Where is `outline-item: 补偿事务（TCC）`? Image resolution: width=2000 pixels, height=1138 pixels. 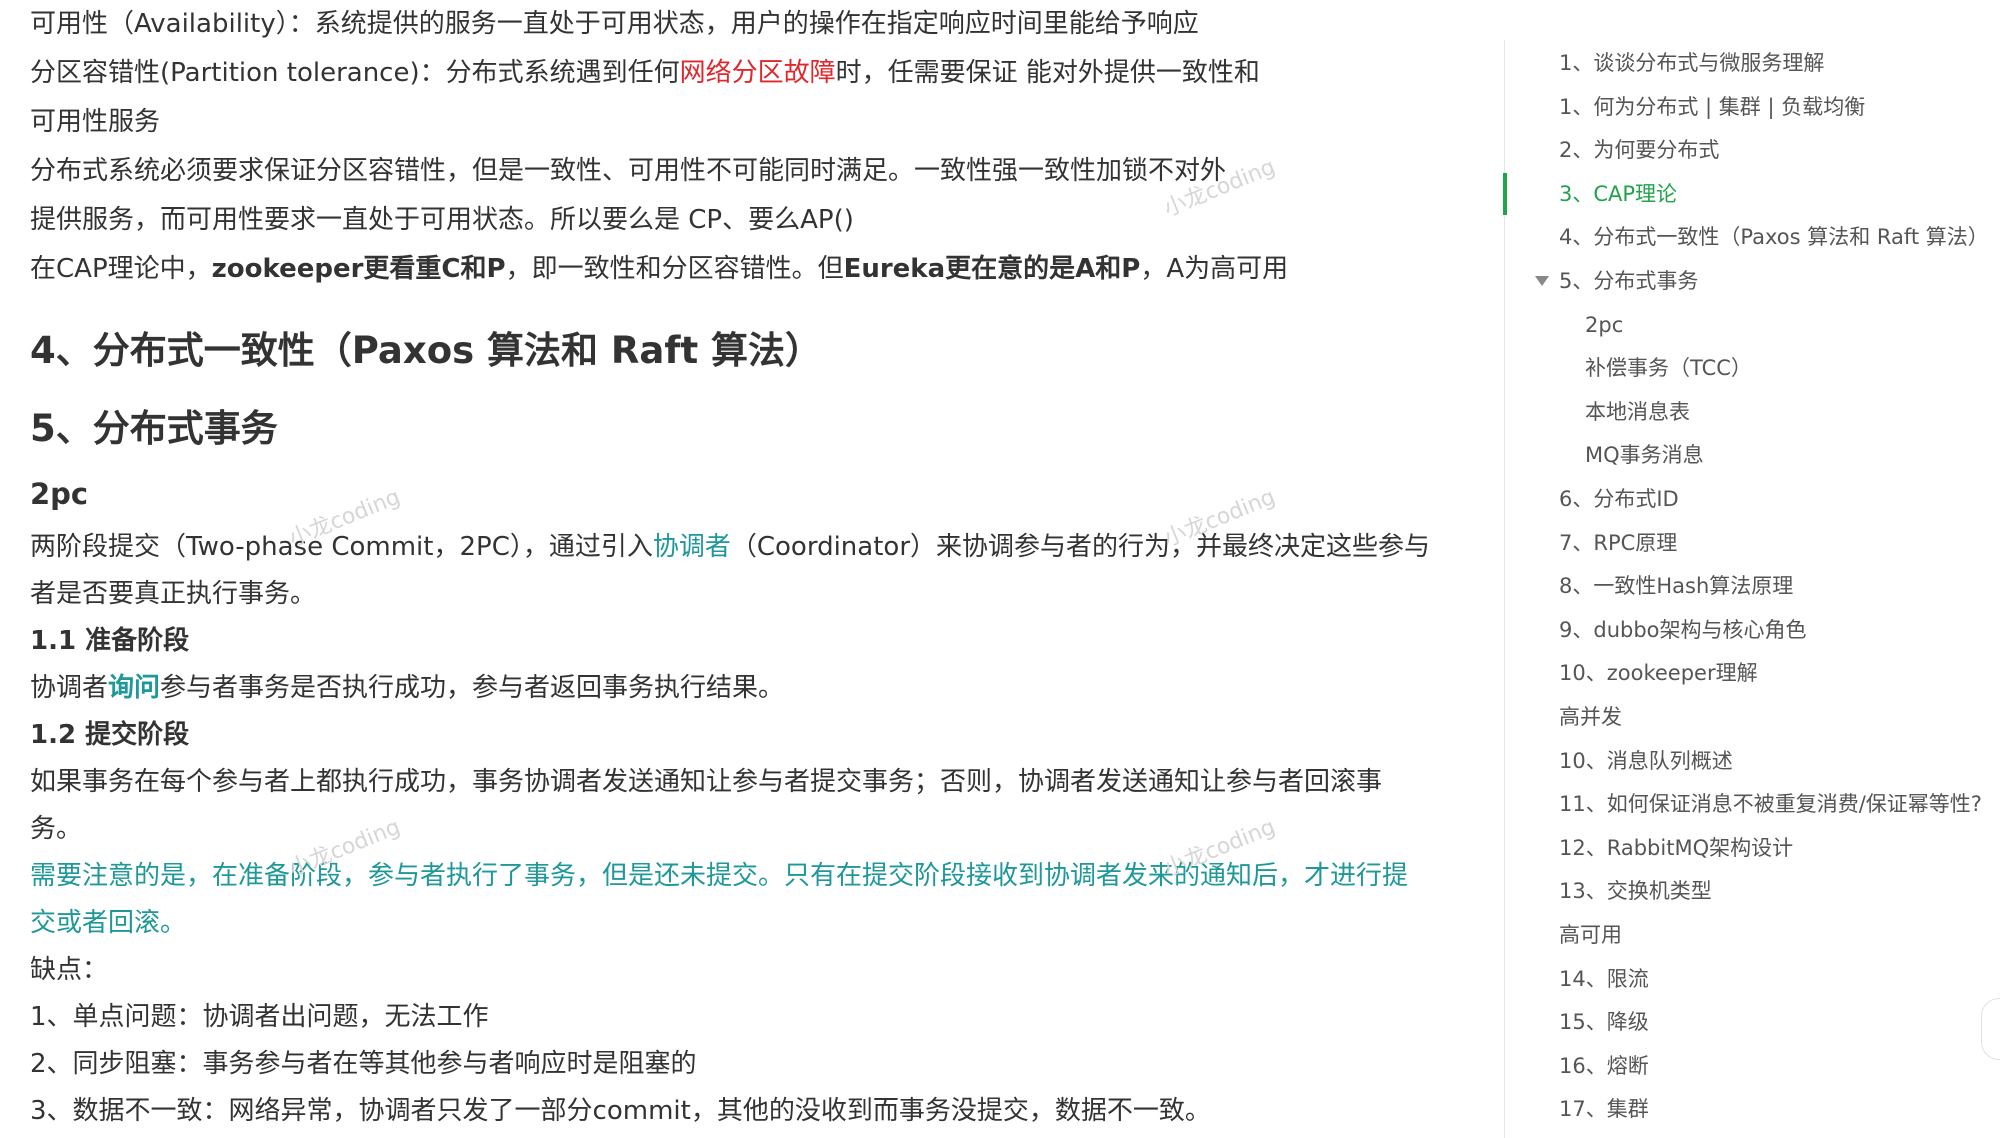
outline-item: 补偿事务（TCC） is located at coordinates (1752, 368).